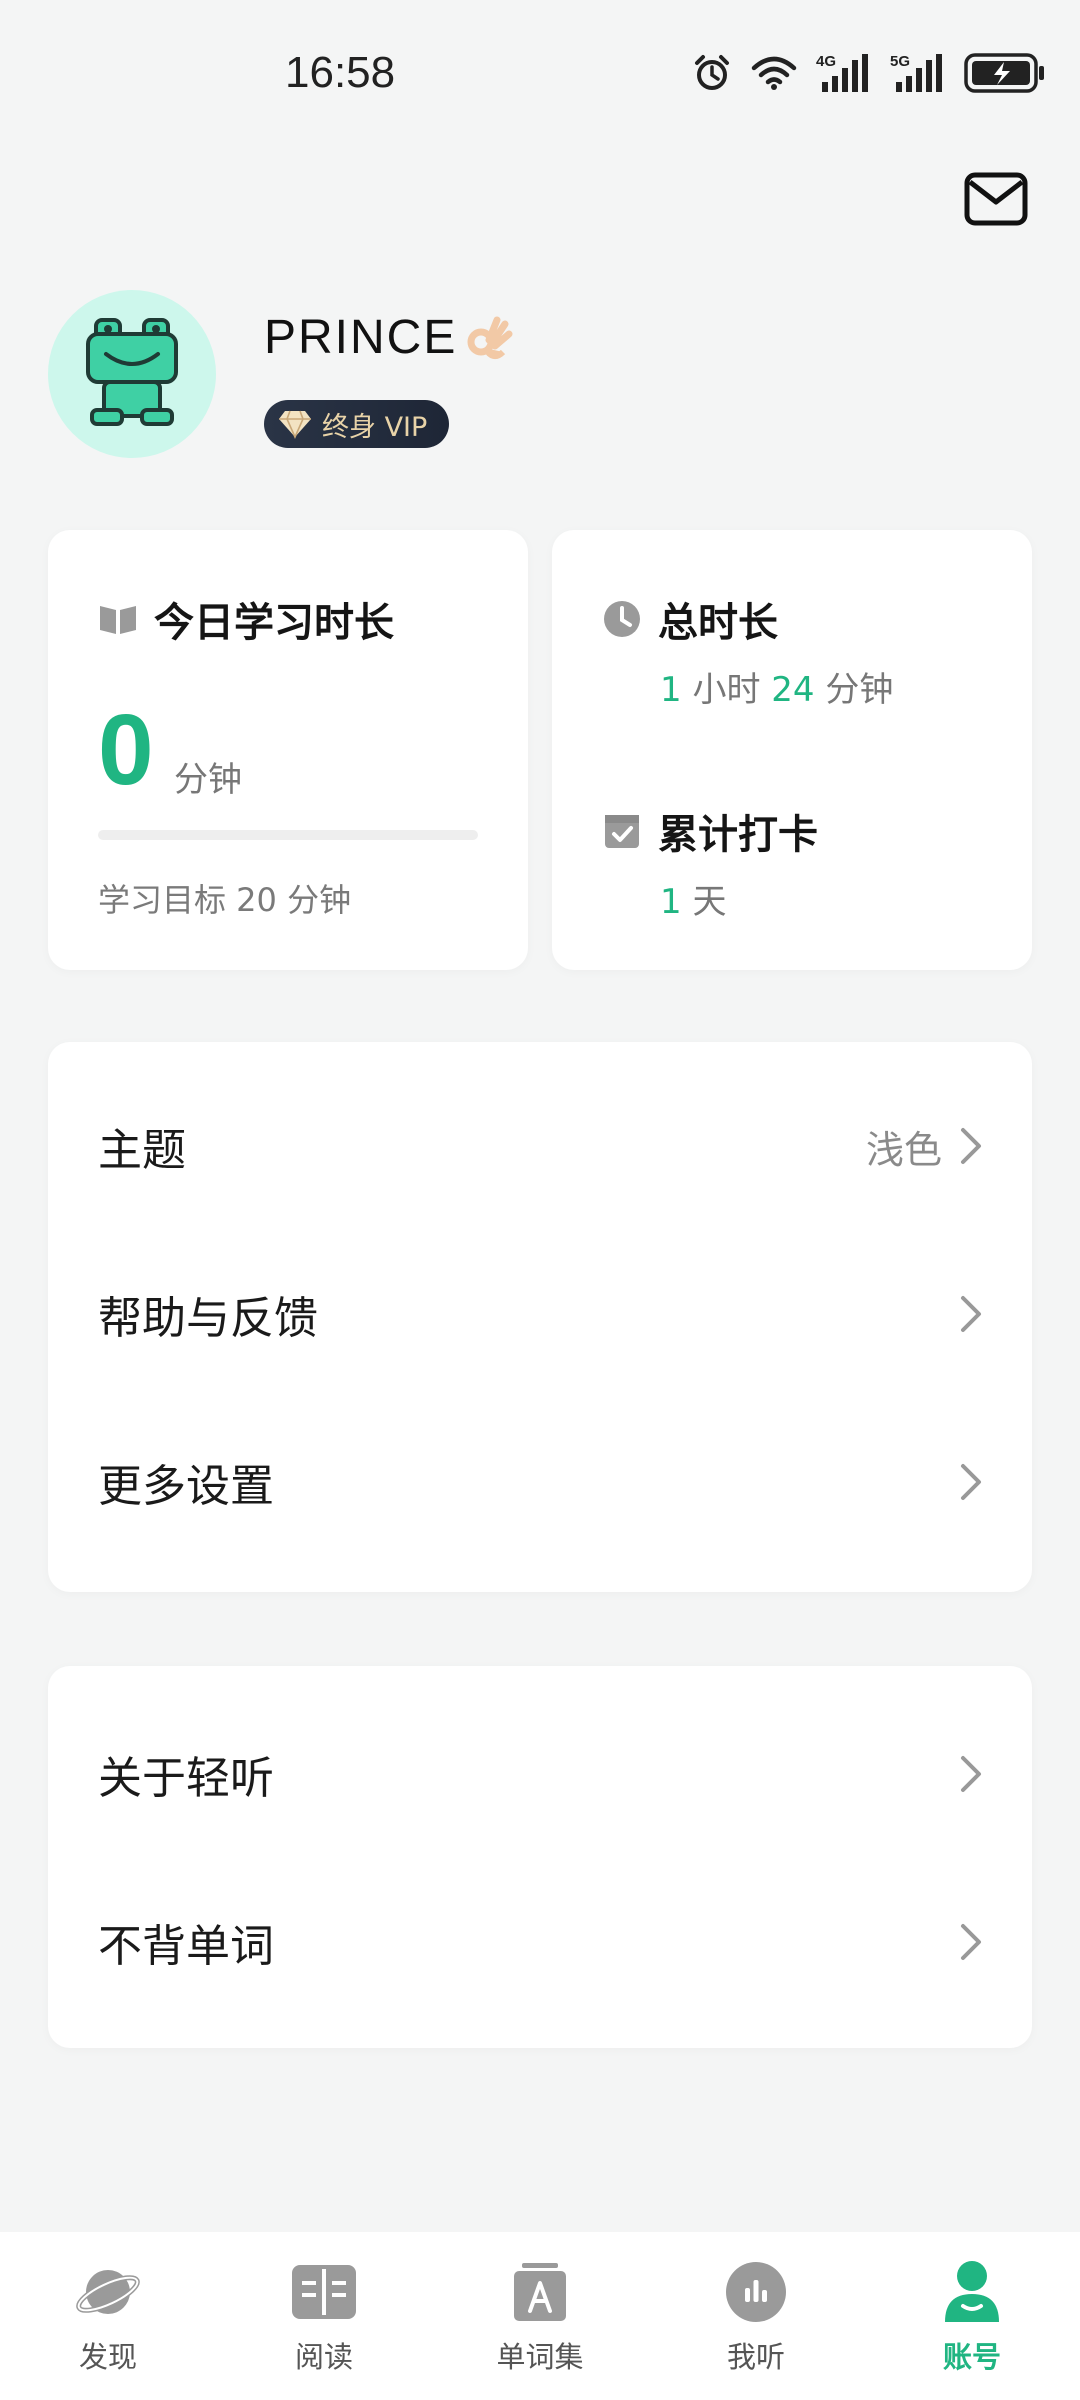 Image resolution: width=1080 pixels, height=2400 pixels. What do you see at coordinates (718, 623) in the screenshot?
I see `total-time-title: 总时长` at bounding box center [718, 623].